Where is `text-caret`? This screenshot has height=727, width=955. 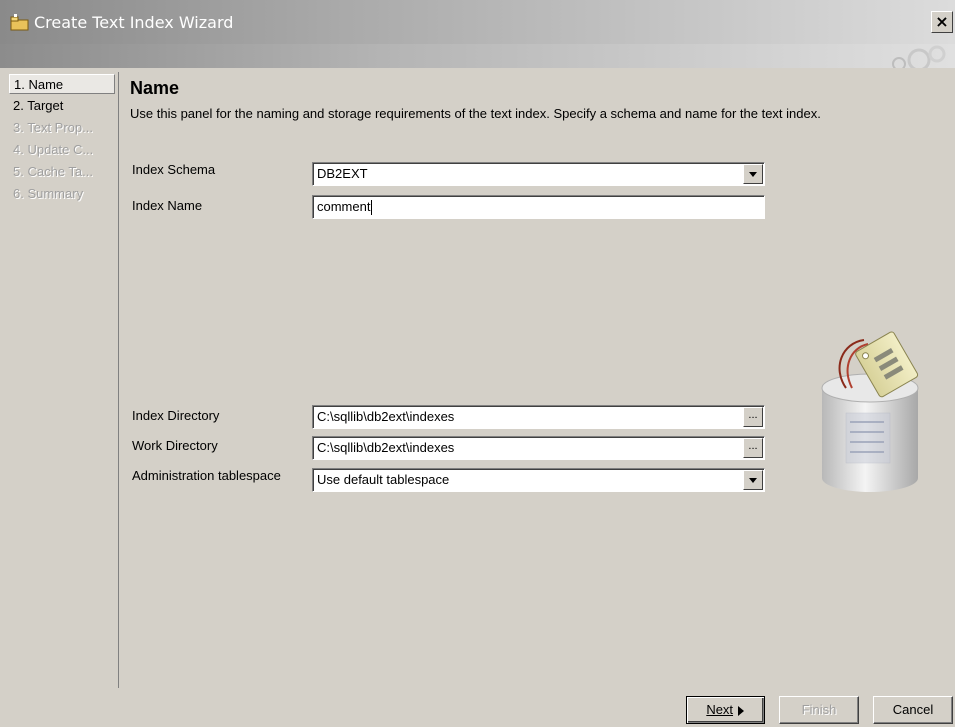 text-caret is located at coordinates (372, 208).